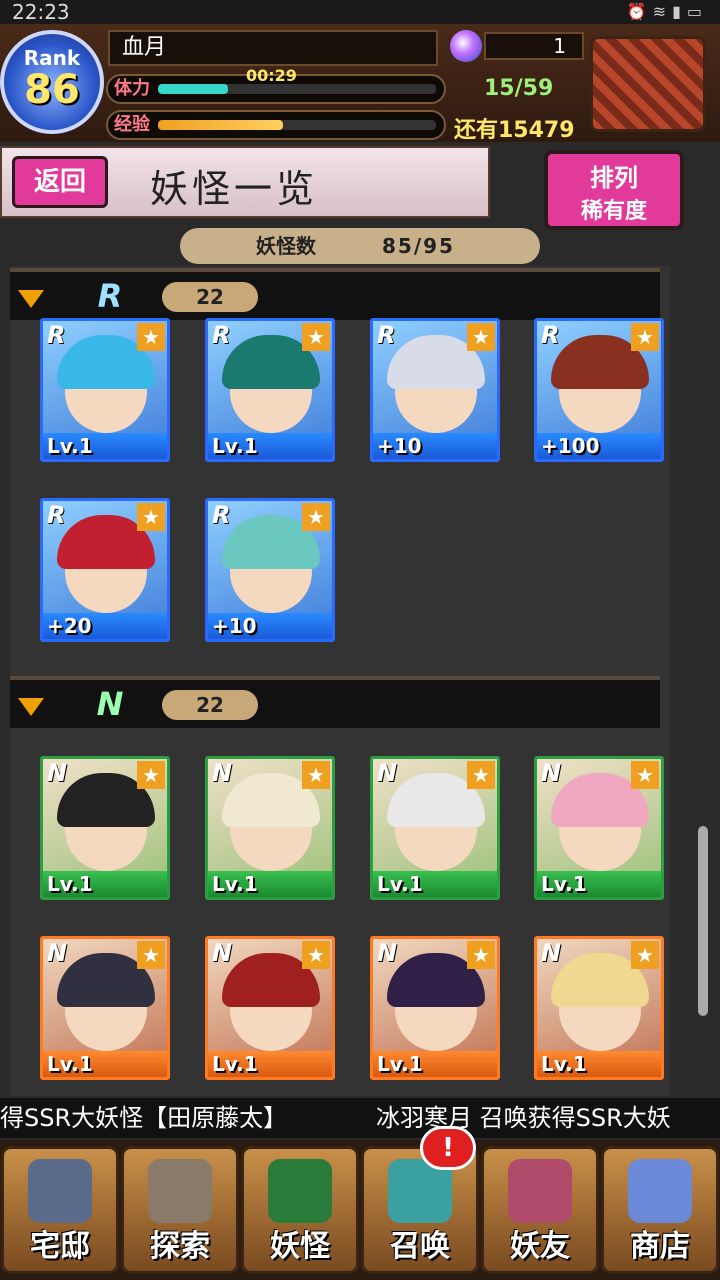 The width and height of the screenshot is (720, 1280). What do you see at coordinates (286, 246) in the screenshot?
I see `monster-count-label: 妖怪数` at bounding box center [286, 246].